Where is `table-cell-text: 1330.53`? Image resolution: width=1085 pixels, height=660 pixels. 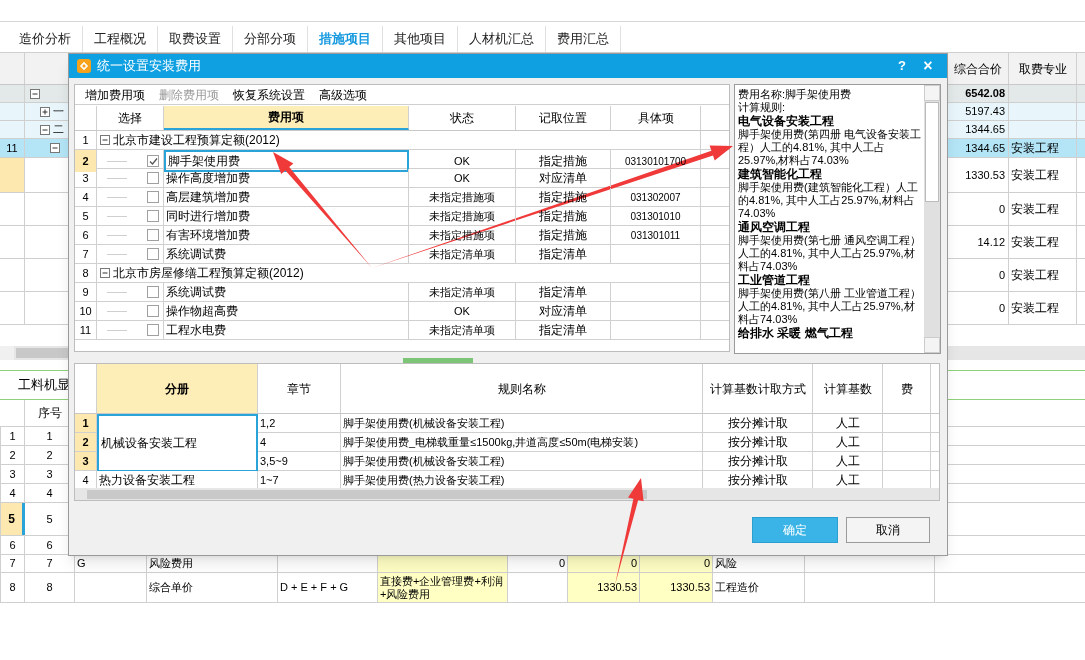 table-cell-text: 1330.53 is located at coordinates (985, 175).